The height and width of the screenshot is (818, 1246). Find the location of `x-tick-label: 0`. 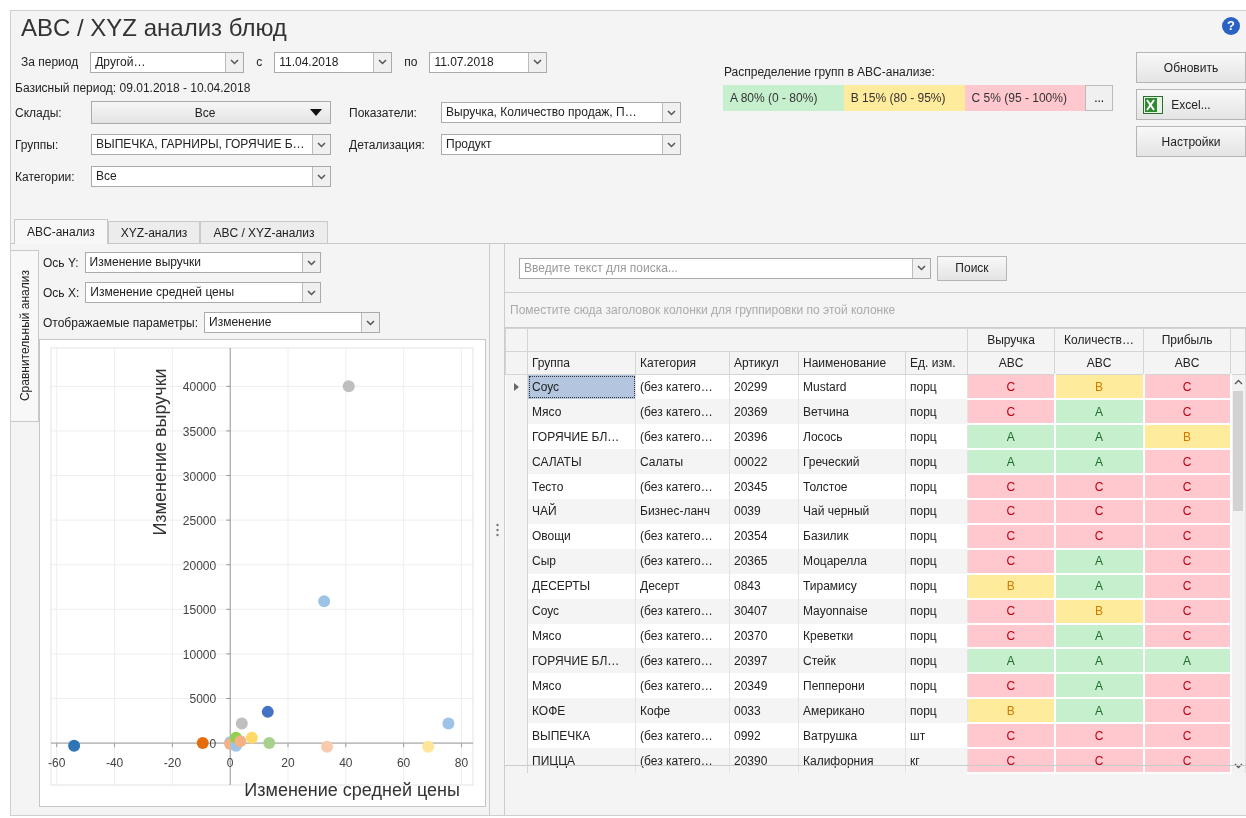

x-tick-label: 0 is located at coordinates (230, 763).